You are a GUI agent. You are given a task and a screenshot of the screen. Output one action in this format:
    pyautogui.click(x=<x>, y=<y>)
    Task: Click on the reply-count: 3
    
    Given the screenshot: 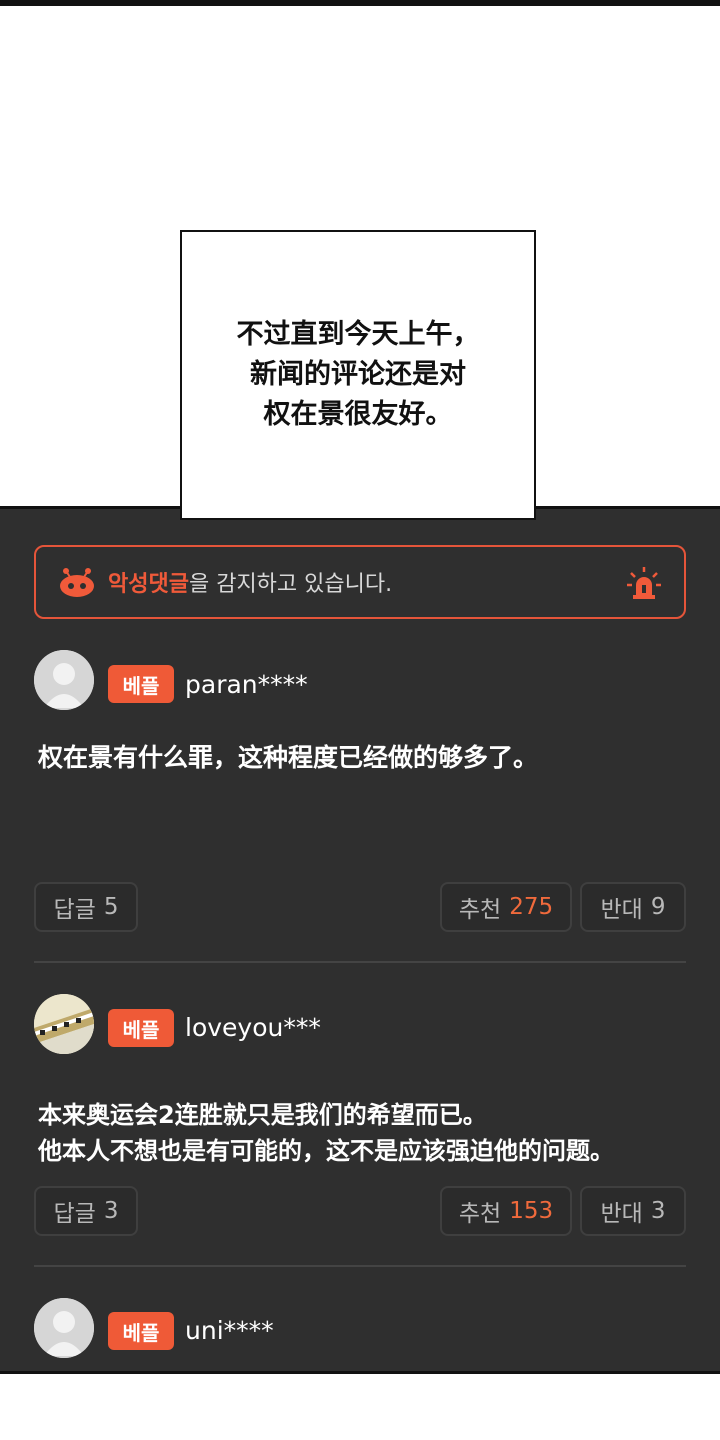 What is the action you would take?
    pyautogui.click(x=111, y=1211)
    